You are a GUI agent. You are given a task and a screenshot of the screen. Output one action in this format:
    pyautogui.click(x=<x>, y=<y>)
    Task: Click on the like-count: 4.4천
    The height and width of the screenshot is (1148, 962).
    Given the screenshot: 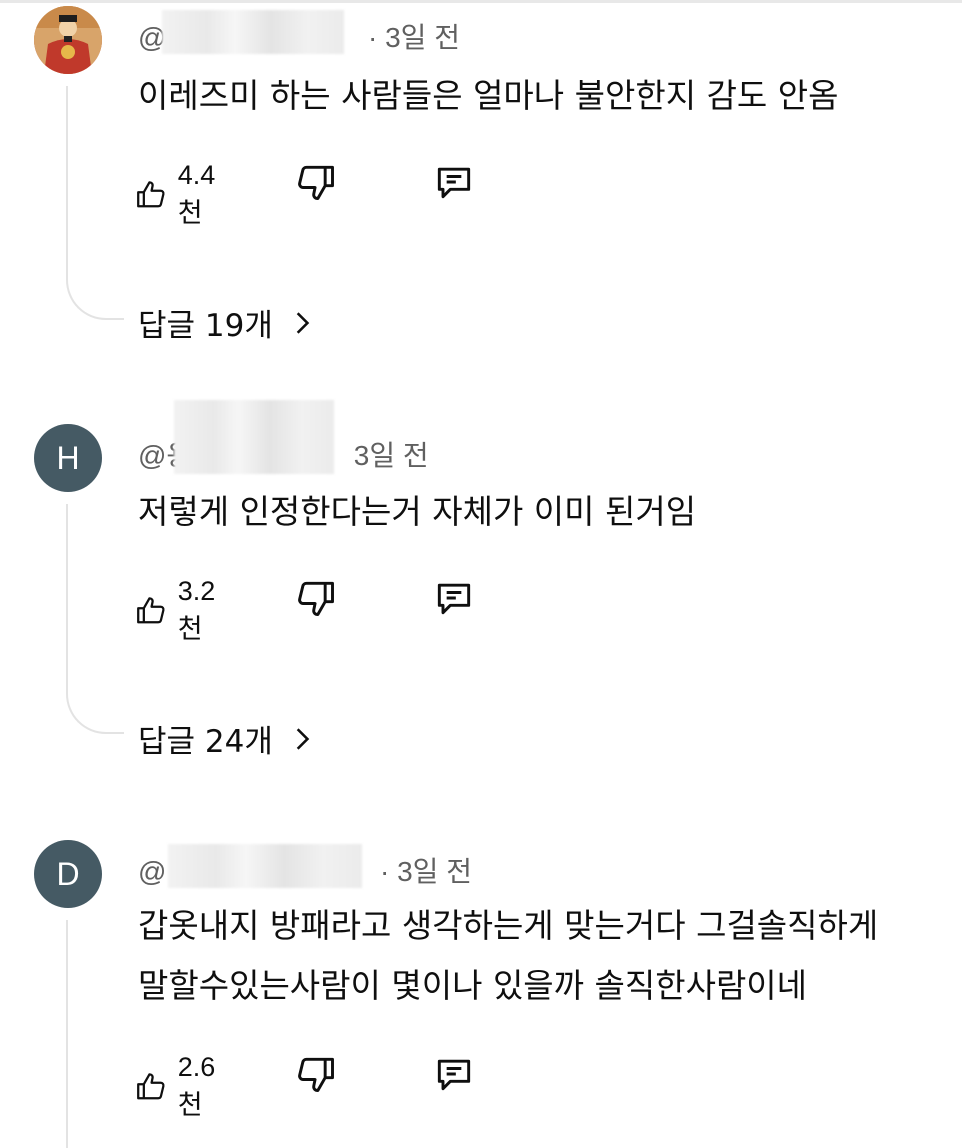 What is the action you would take?
    pyautogui.click(x=196, y=194)
    